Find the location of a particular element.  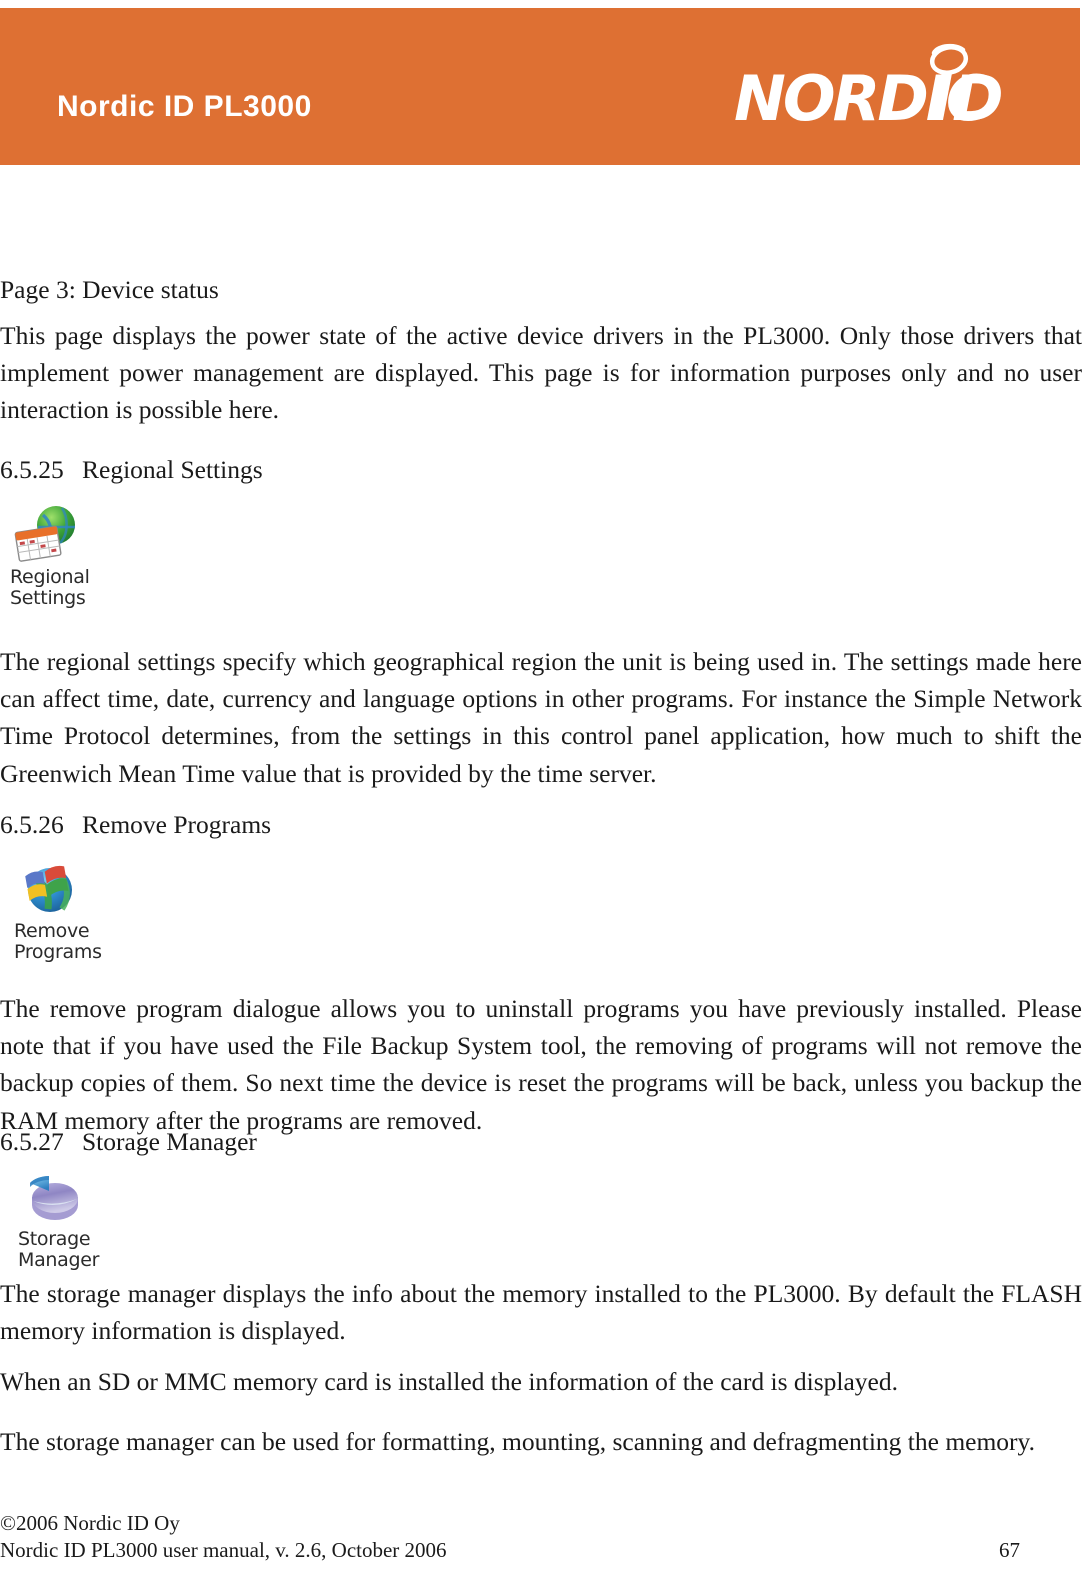

regional-settings-icon-block: Regional Settings is located at coordinates (64, 555).